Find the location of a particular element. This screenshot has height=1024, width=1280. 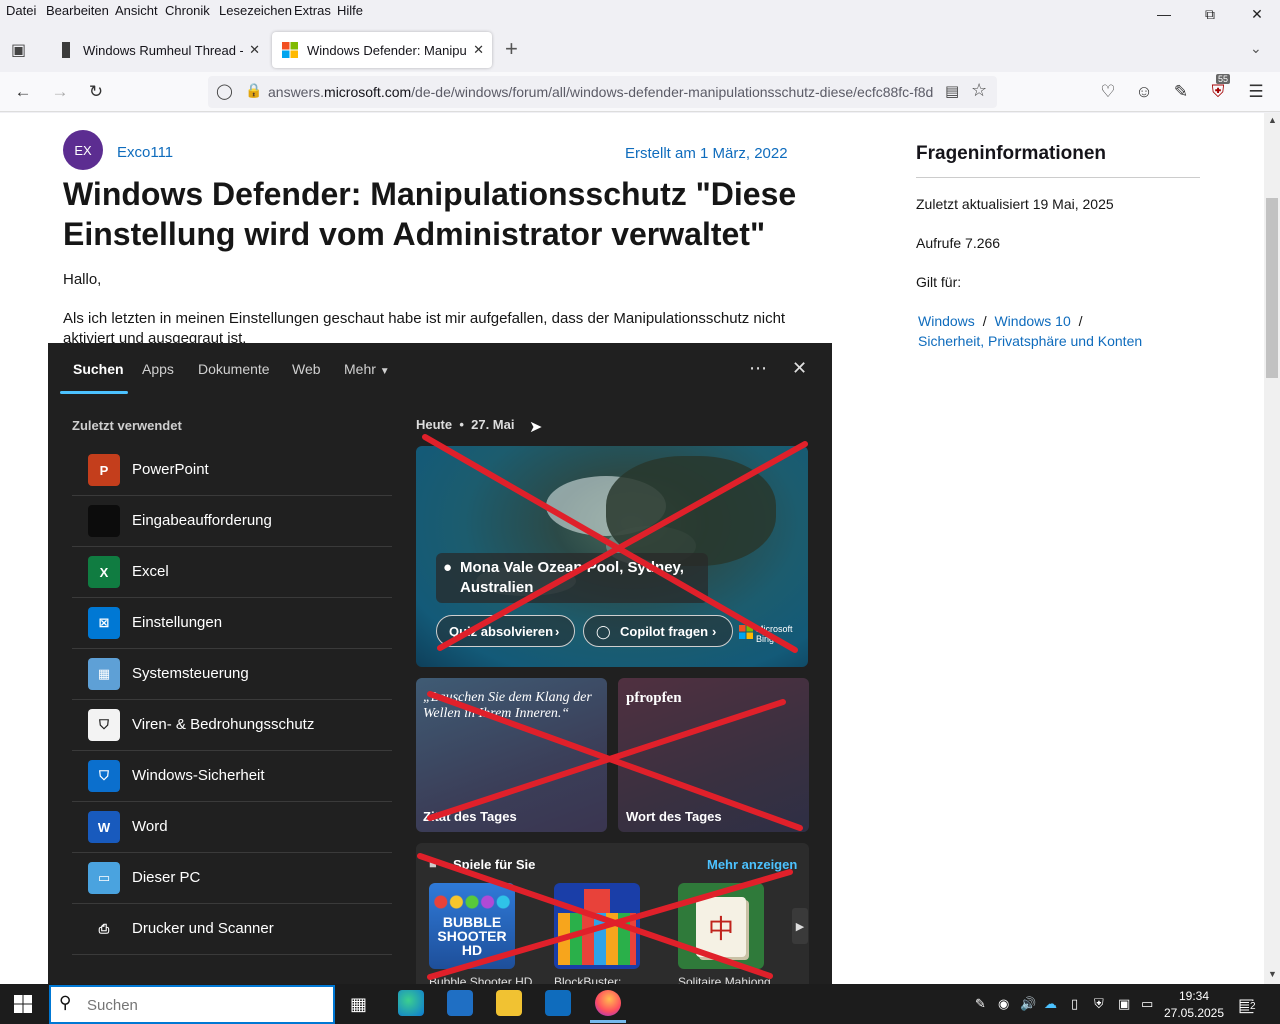

clock-date: 27.05.2025 is located at coordinates (1194, 1013).